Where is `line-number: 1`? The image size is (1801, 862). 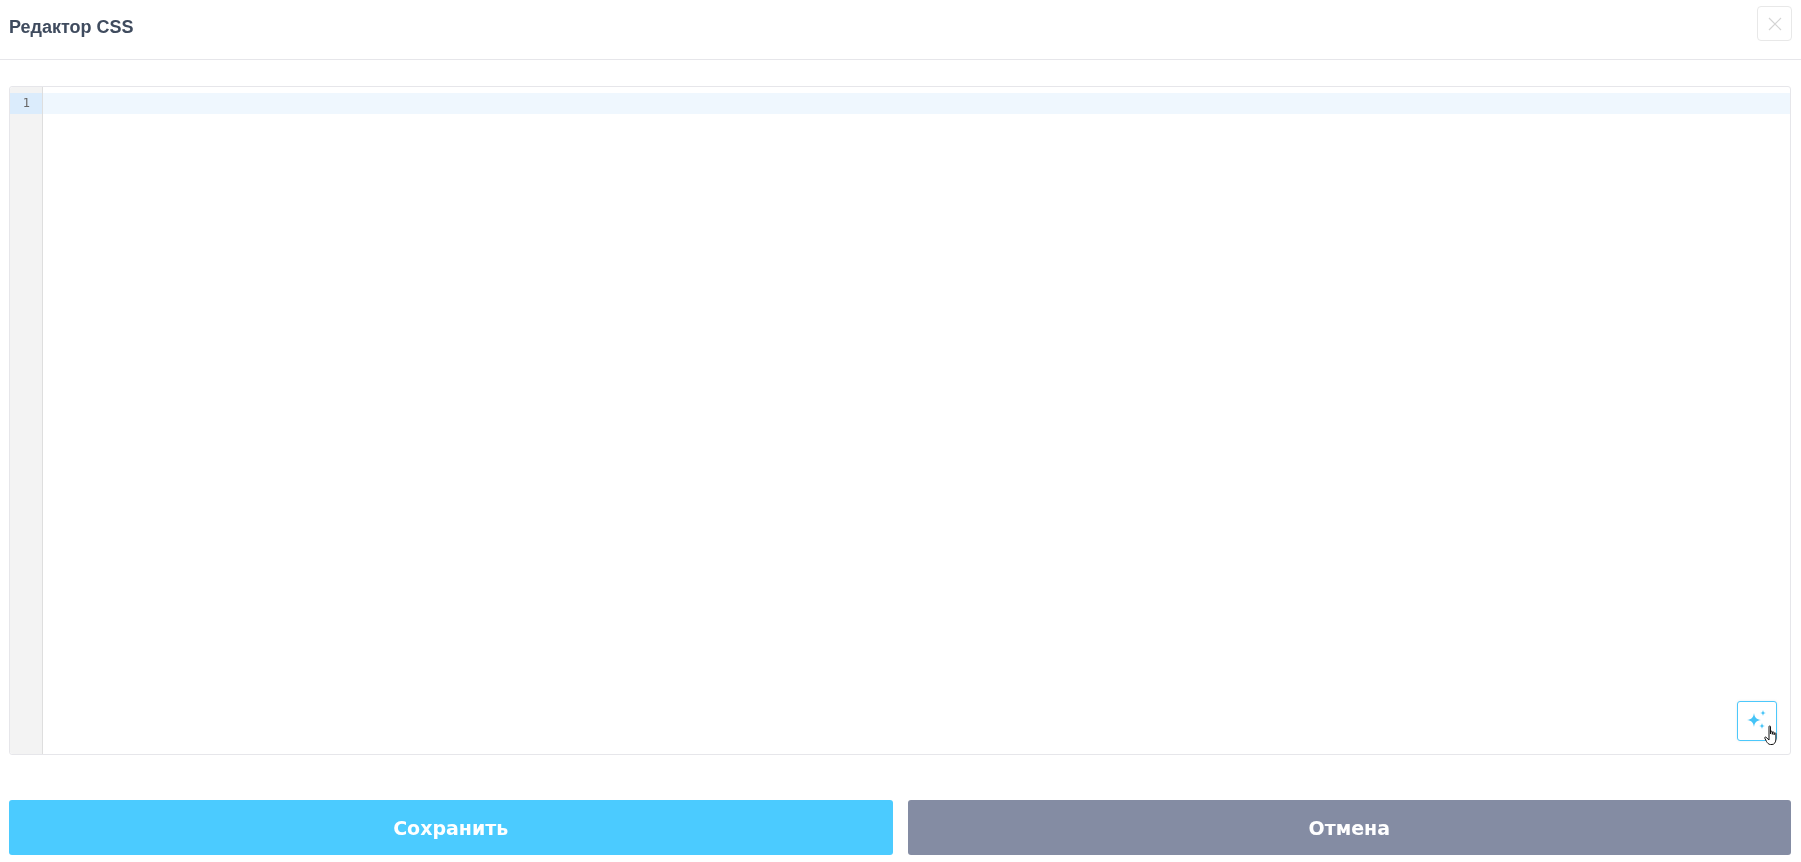
line-number: 1 is located at coordinates (26, 103).